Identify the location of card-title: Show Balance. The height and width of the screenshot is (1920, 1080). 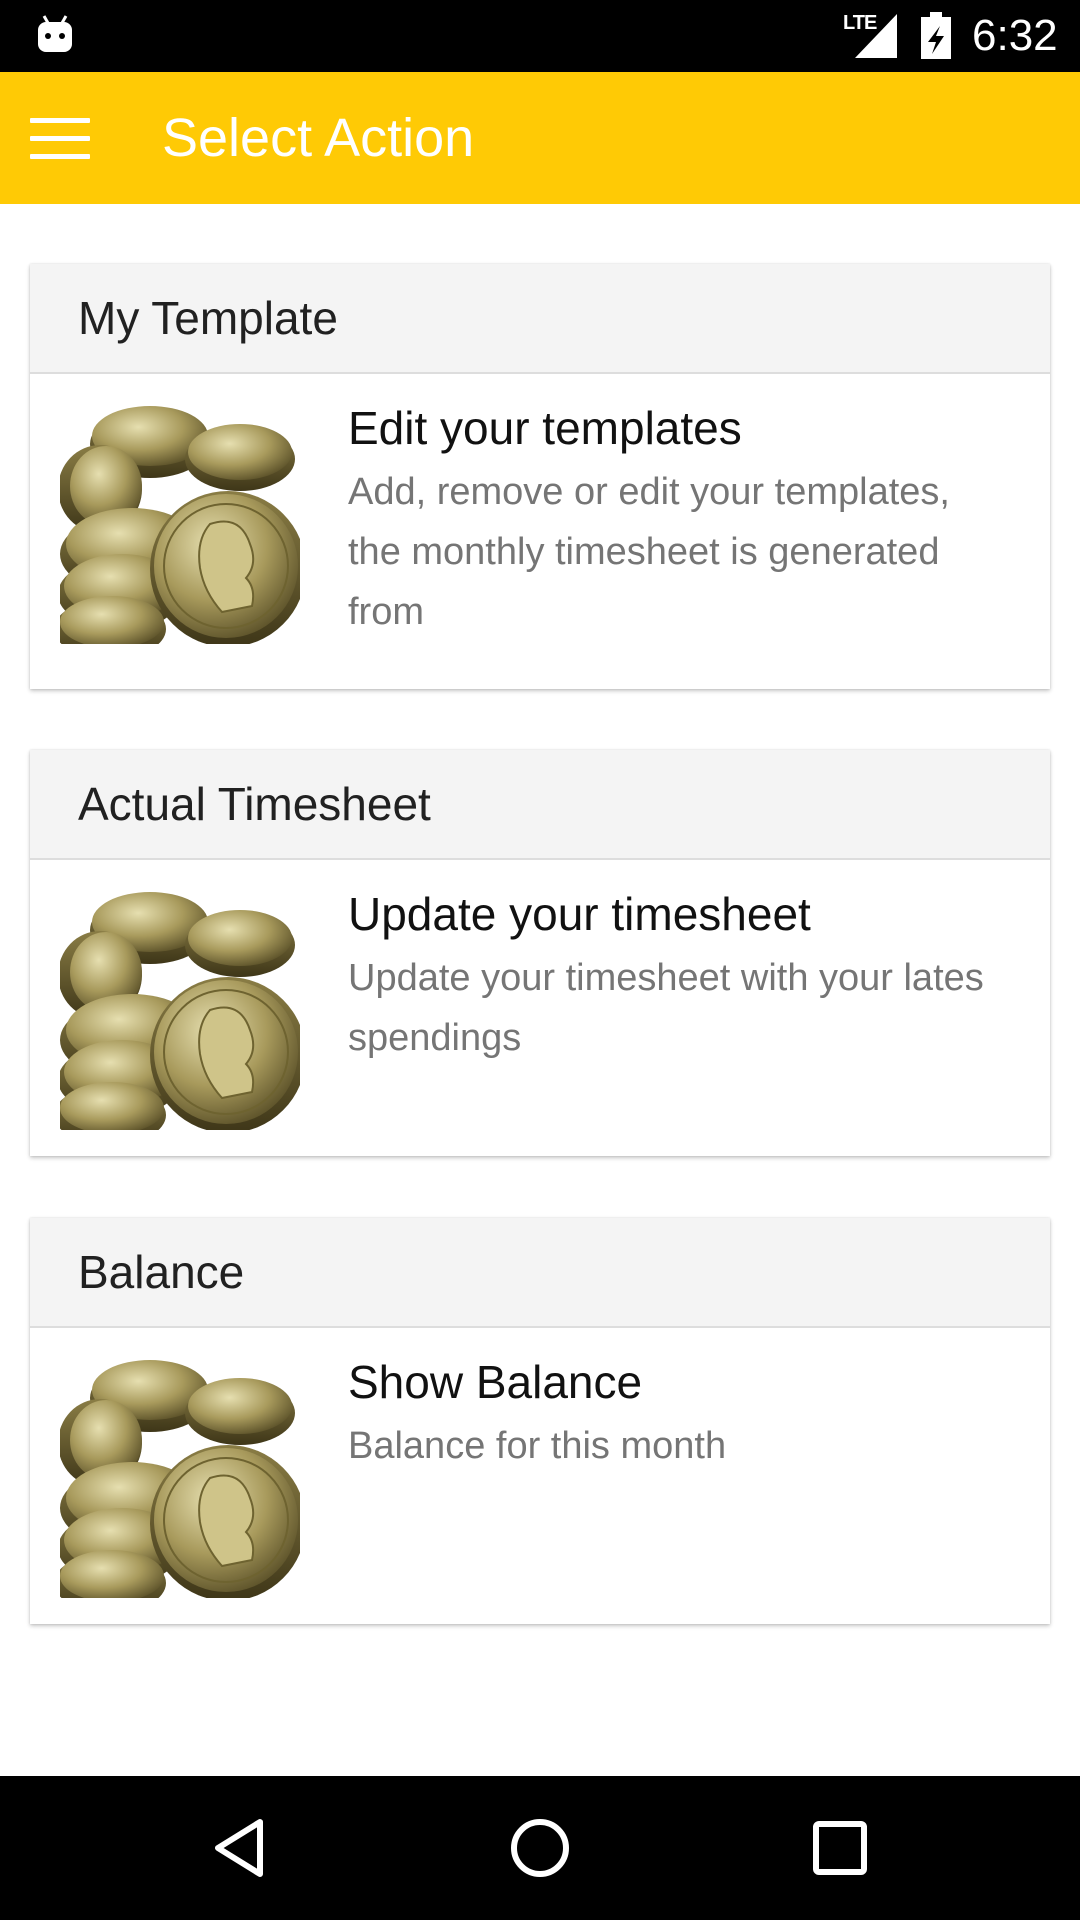
(495, 1382).